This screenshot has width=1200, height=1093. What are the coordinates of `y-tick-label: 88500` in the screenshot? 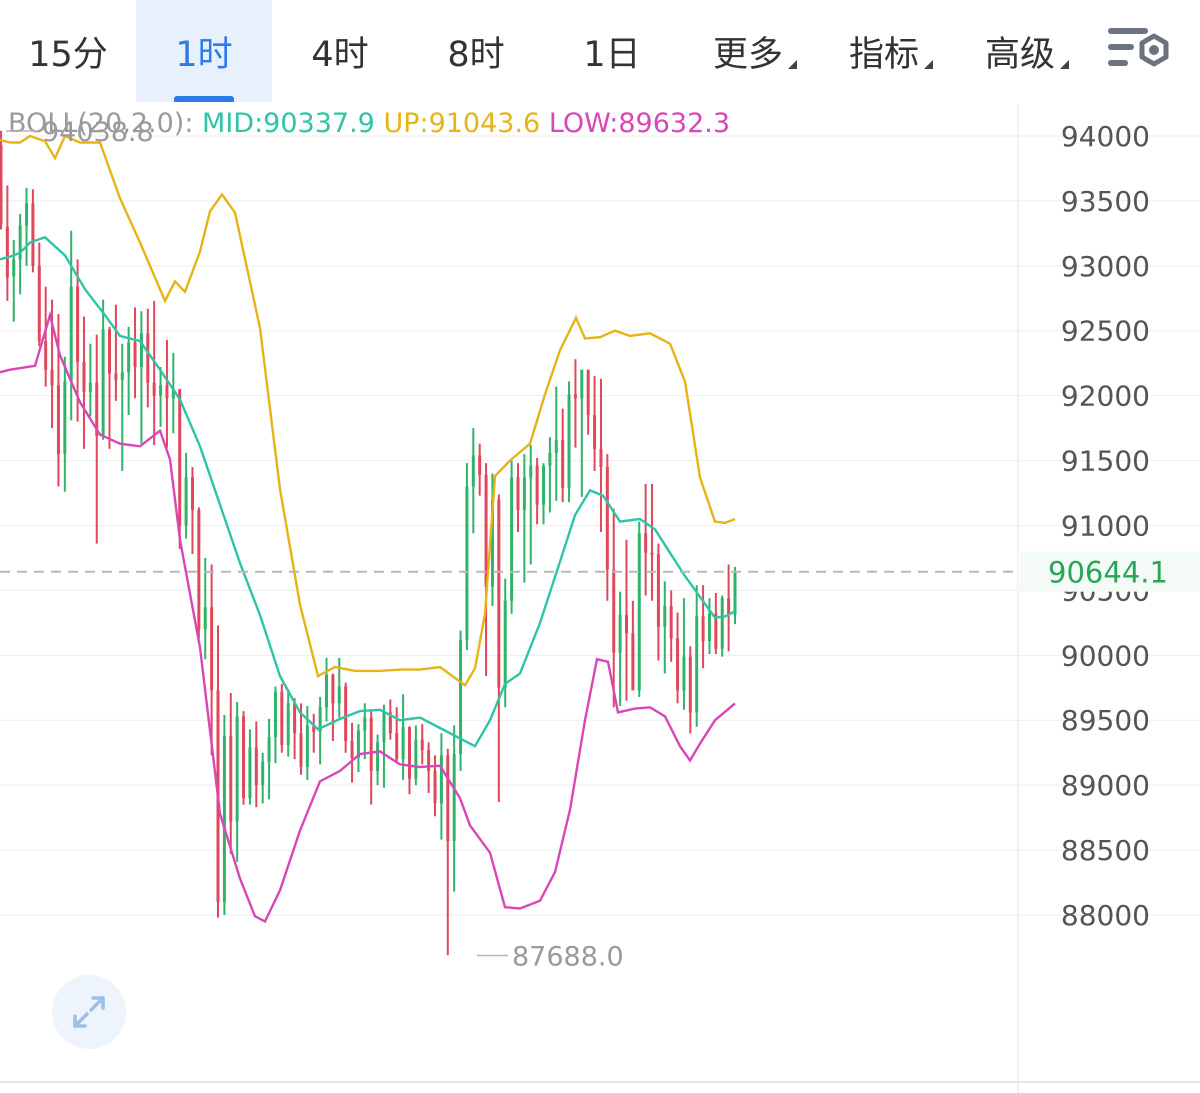 It's located at (1105, 850).